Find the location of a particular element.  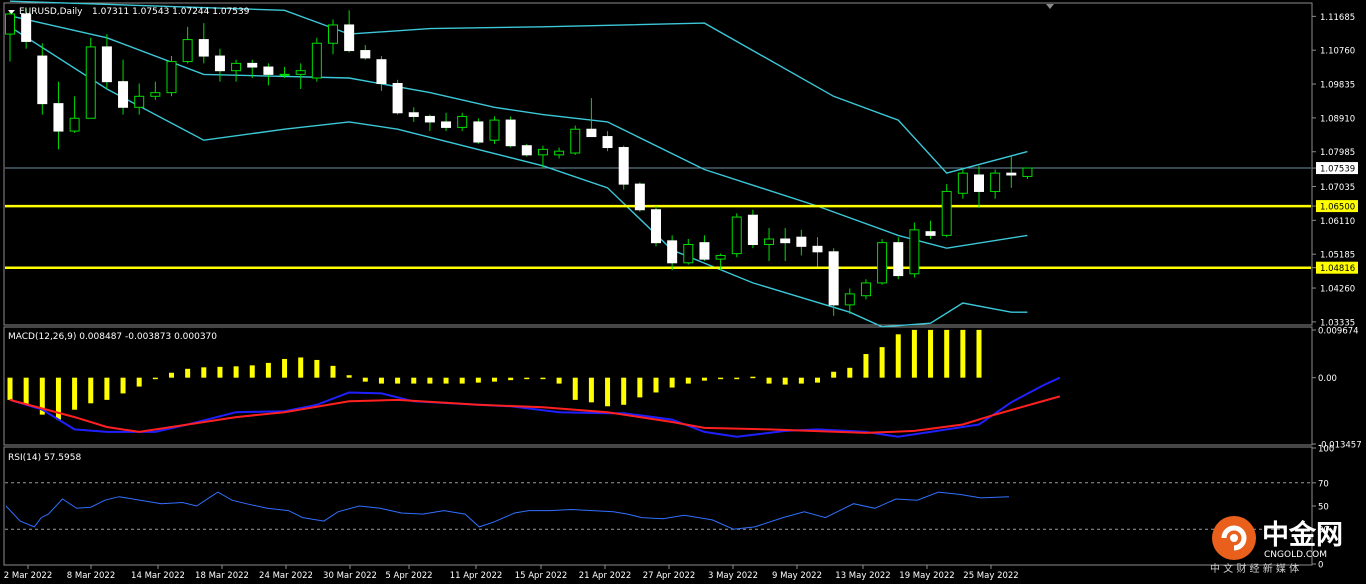

rsi-scale-label-1: 70 is located at coordinates (1323, 484).